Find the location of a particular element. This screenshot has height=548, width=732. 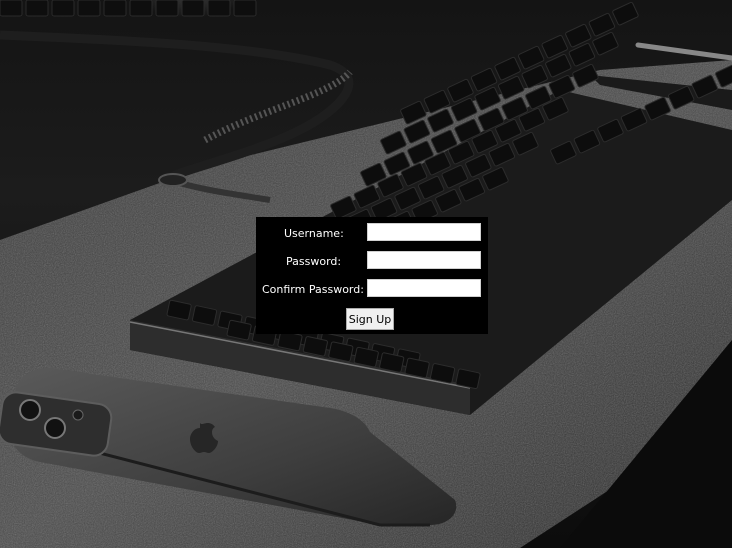

password-input is located at coordinates (424, 260).